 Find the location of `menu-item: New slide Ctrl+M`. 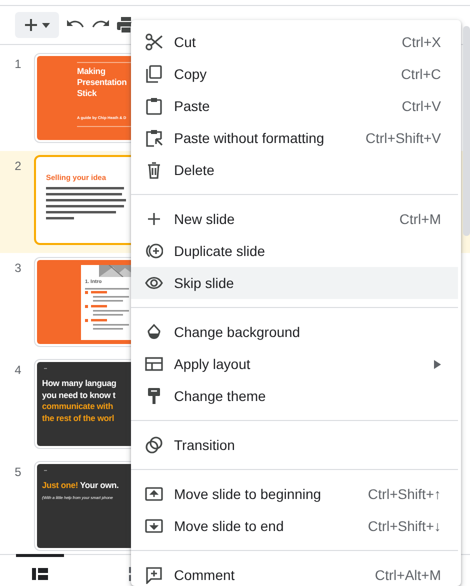

menu-item: New slide Ctrl+M is located at coordinates (294, 219).